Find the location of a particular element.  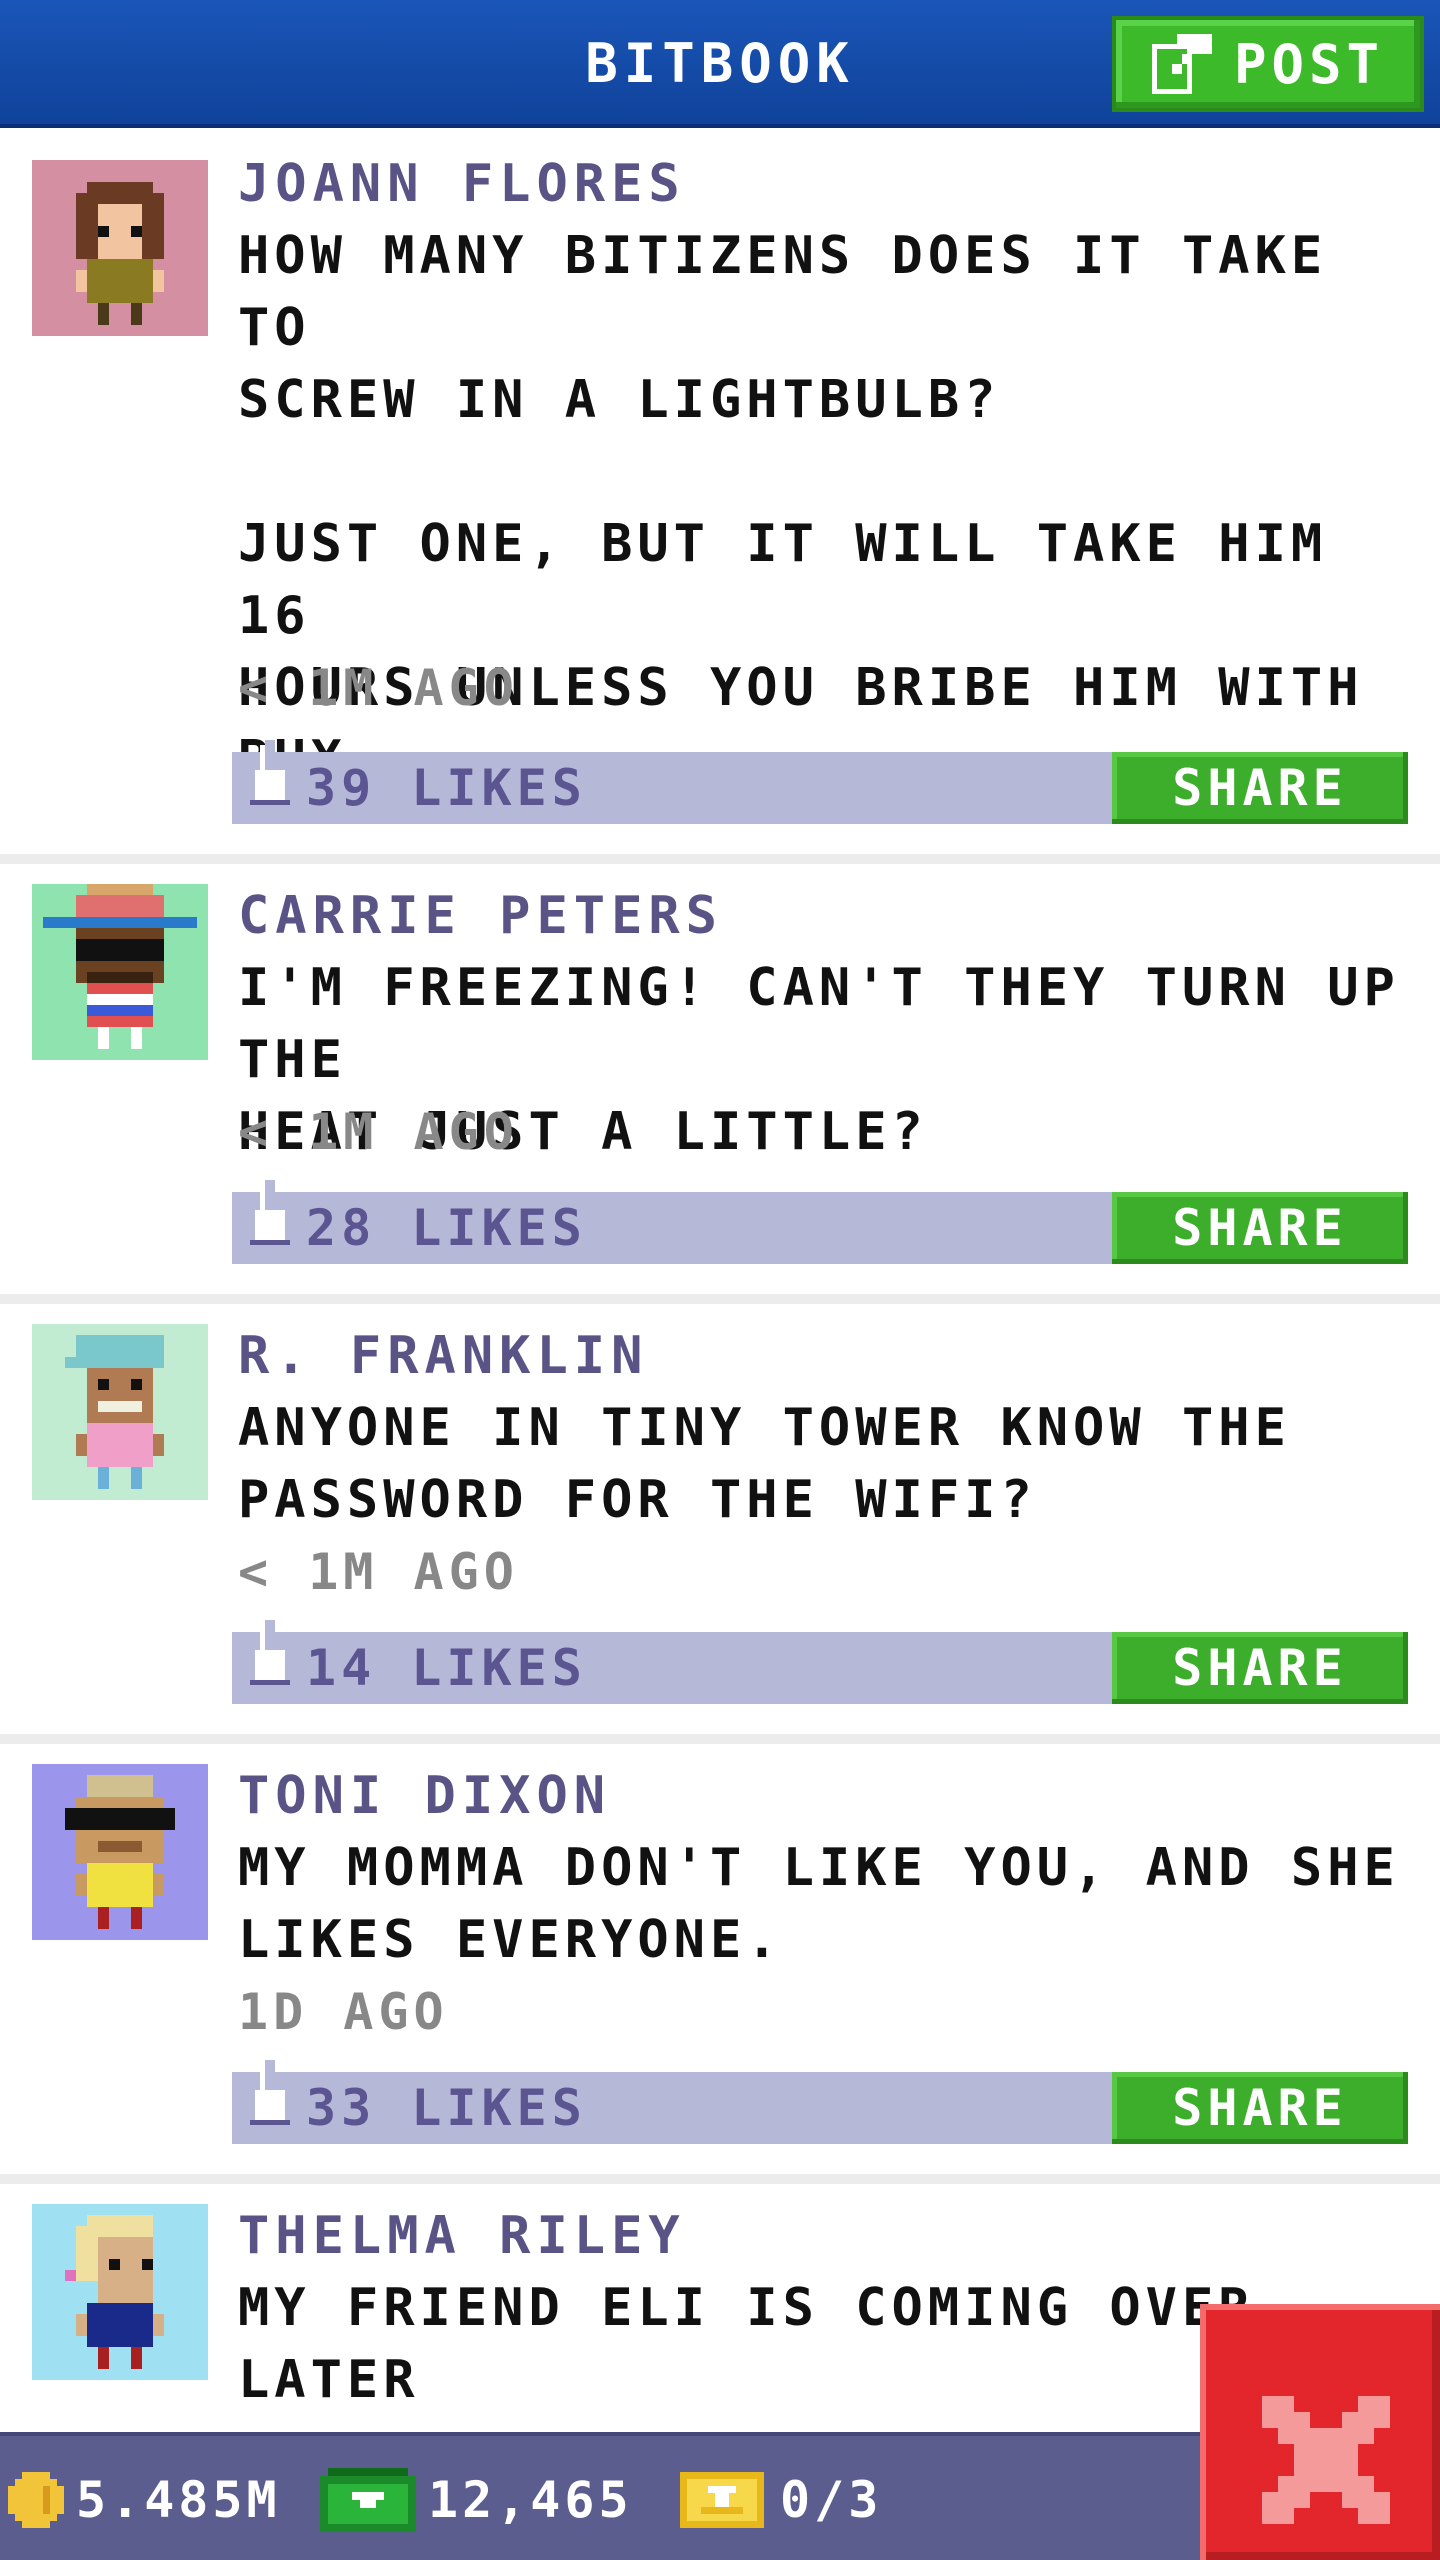

tickets-value: 0/3 is located at coordinates (831, 2500).